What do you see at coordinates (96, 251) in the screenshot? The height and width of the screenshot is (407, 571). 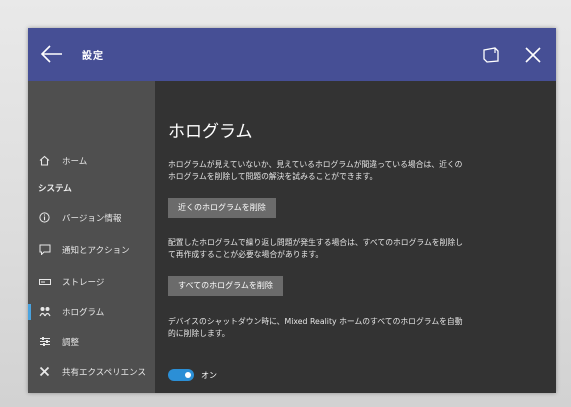 I see `sidebar-item-label: 通知とアクション` at bounding box center [96, 251].